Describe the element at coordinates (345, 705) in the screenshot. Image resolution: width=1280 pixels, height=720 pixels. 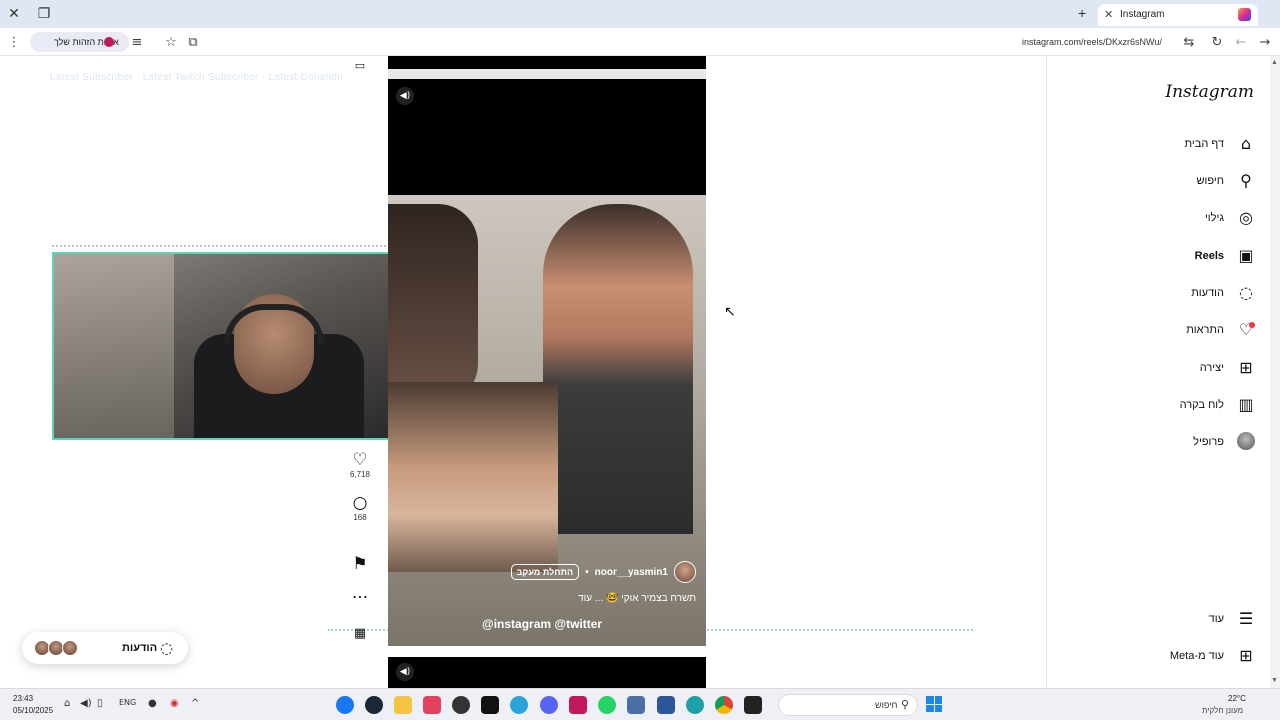
I see `facebook-icon` at that location.